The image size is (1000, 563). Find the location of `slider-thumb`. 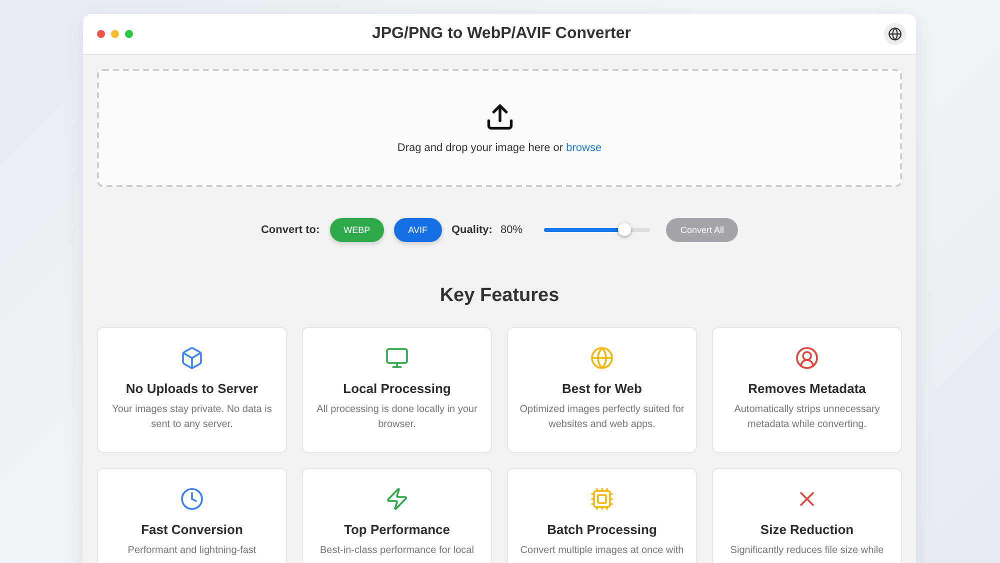

slider-thumb is located at coordinates (624, 229).